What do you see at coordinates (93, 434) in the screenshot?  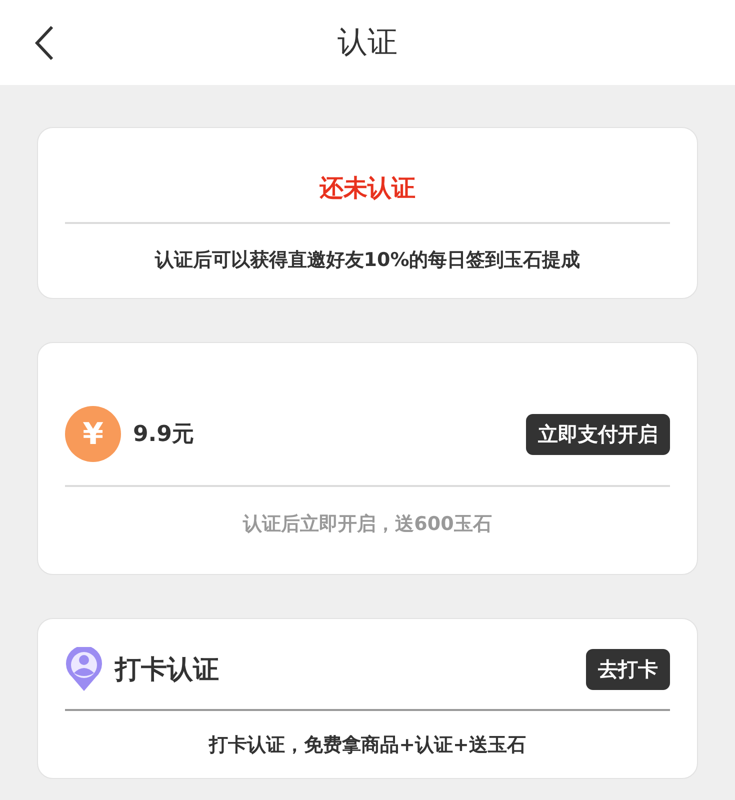 I see `yuan-coin-icon: ¥` at bounding box center [93, 434].